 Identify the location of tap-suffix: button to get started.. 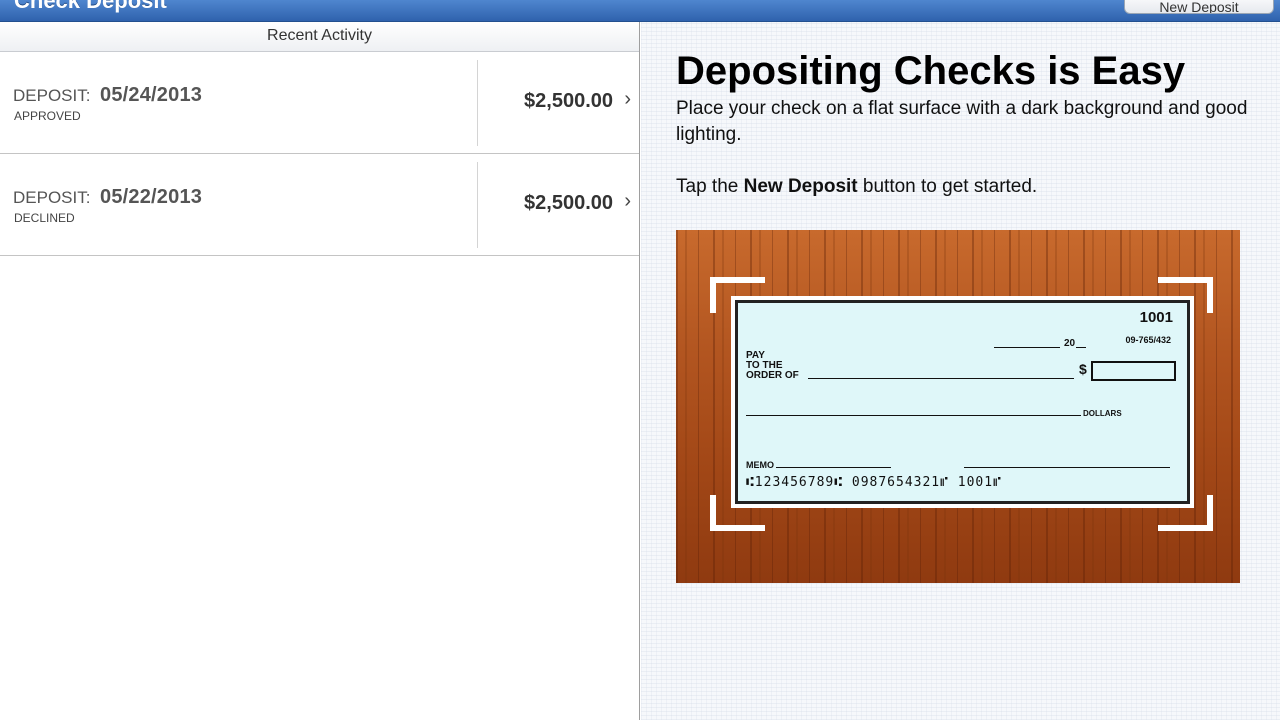
(950, 186).